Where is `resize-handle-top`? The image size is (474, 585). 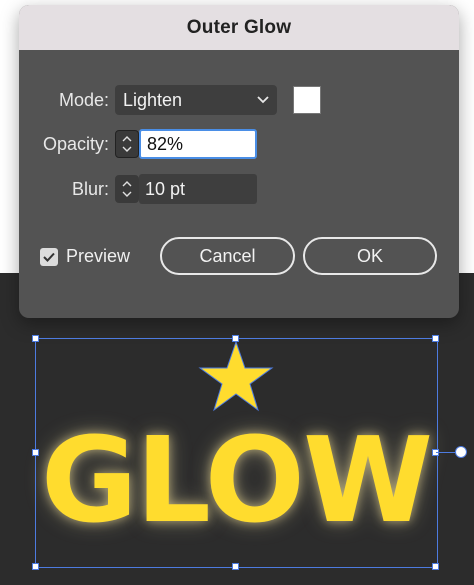
resize-handle-top is located at coordinates (235, 338).